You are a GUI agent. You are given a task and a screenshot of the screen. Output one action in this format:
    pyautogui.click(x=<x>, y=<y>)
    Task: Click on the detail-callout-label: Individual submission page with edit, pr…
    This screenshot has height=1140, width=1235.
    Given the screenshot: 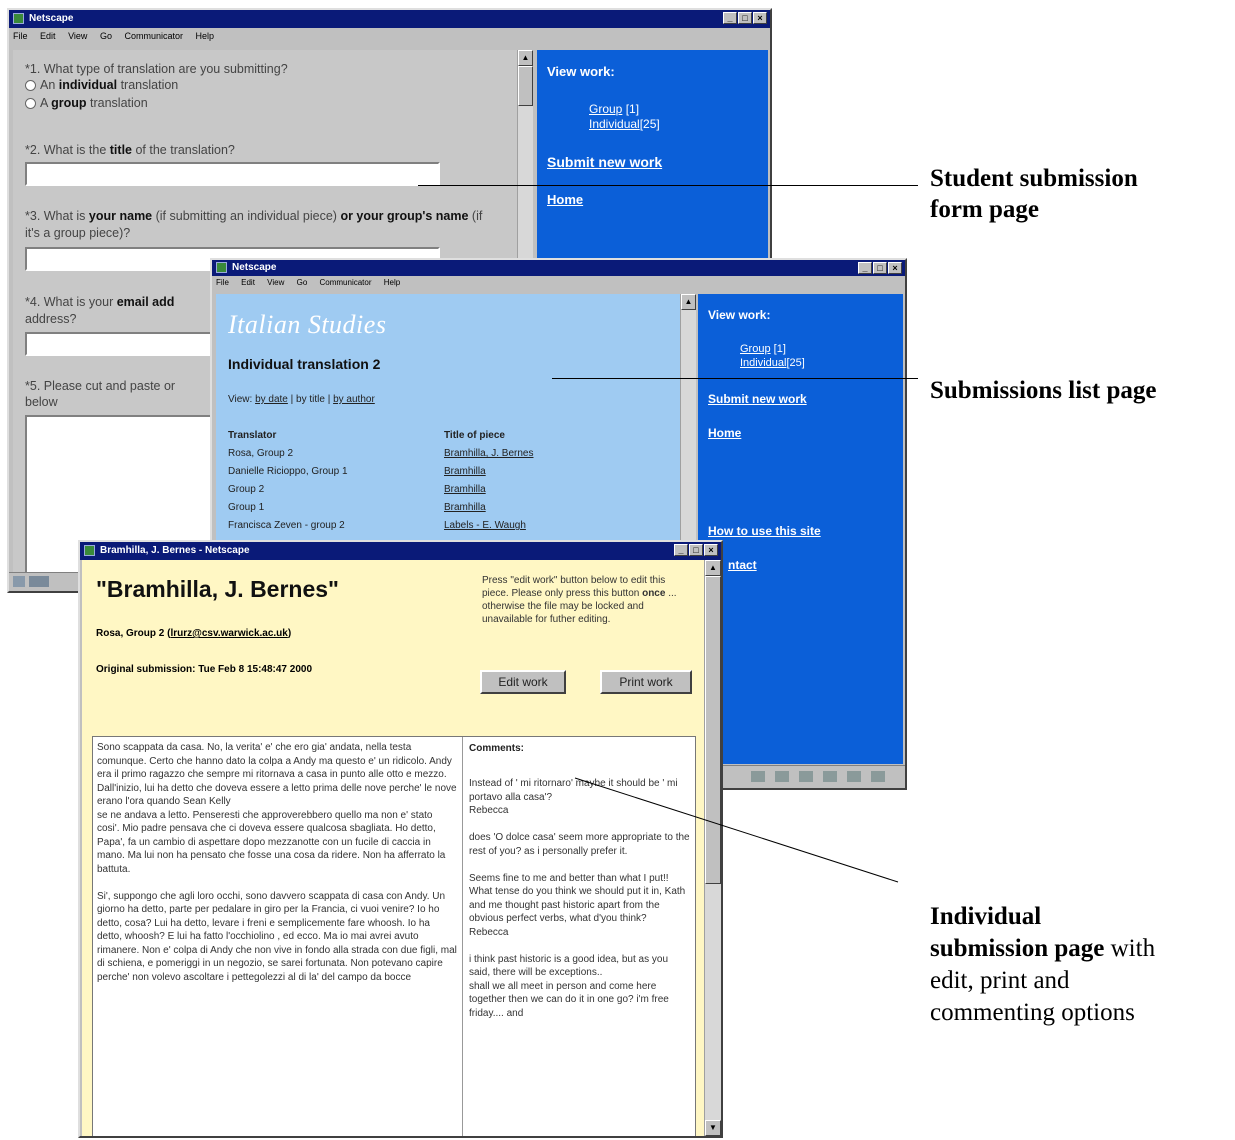 What is the action you would take?
    pyautogui.click(x=1042, y=965)
    